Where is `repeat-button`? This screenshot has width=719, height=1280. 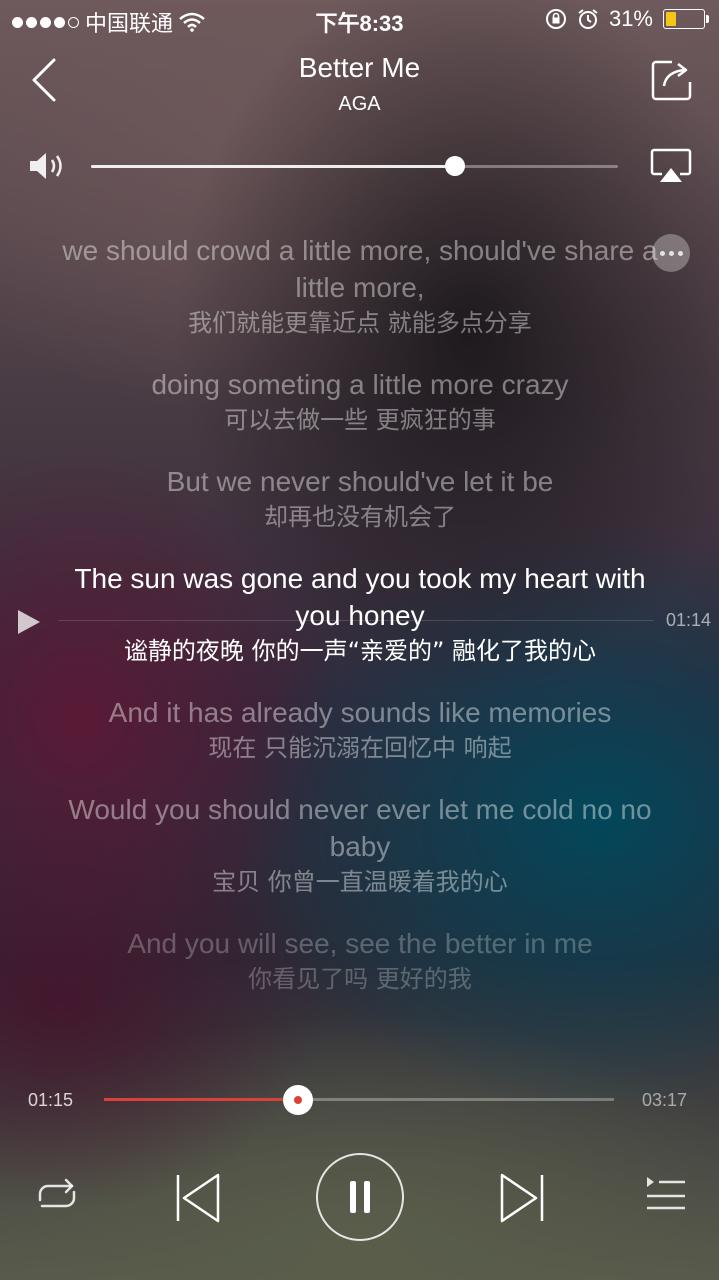
repeat-button is located at coordinates (57, 1196).